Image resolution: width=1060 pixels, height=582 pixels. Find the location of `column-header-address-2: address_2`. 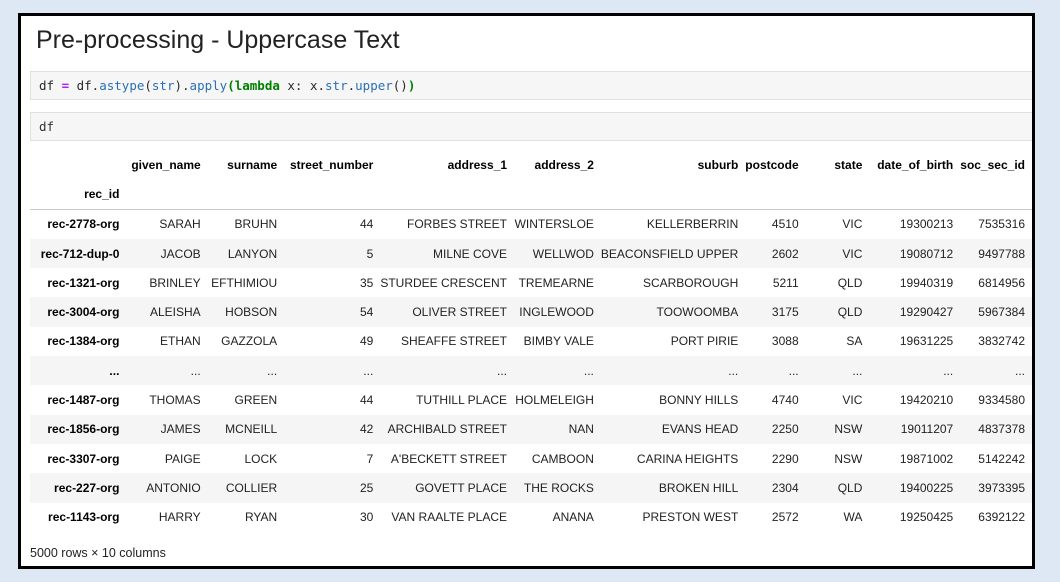

column-header-address-2: address_2 is located at coordinates (564, 164).